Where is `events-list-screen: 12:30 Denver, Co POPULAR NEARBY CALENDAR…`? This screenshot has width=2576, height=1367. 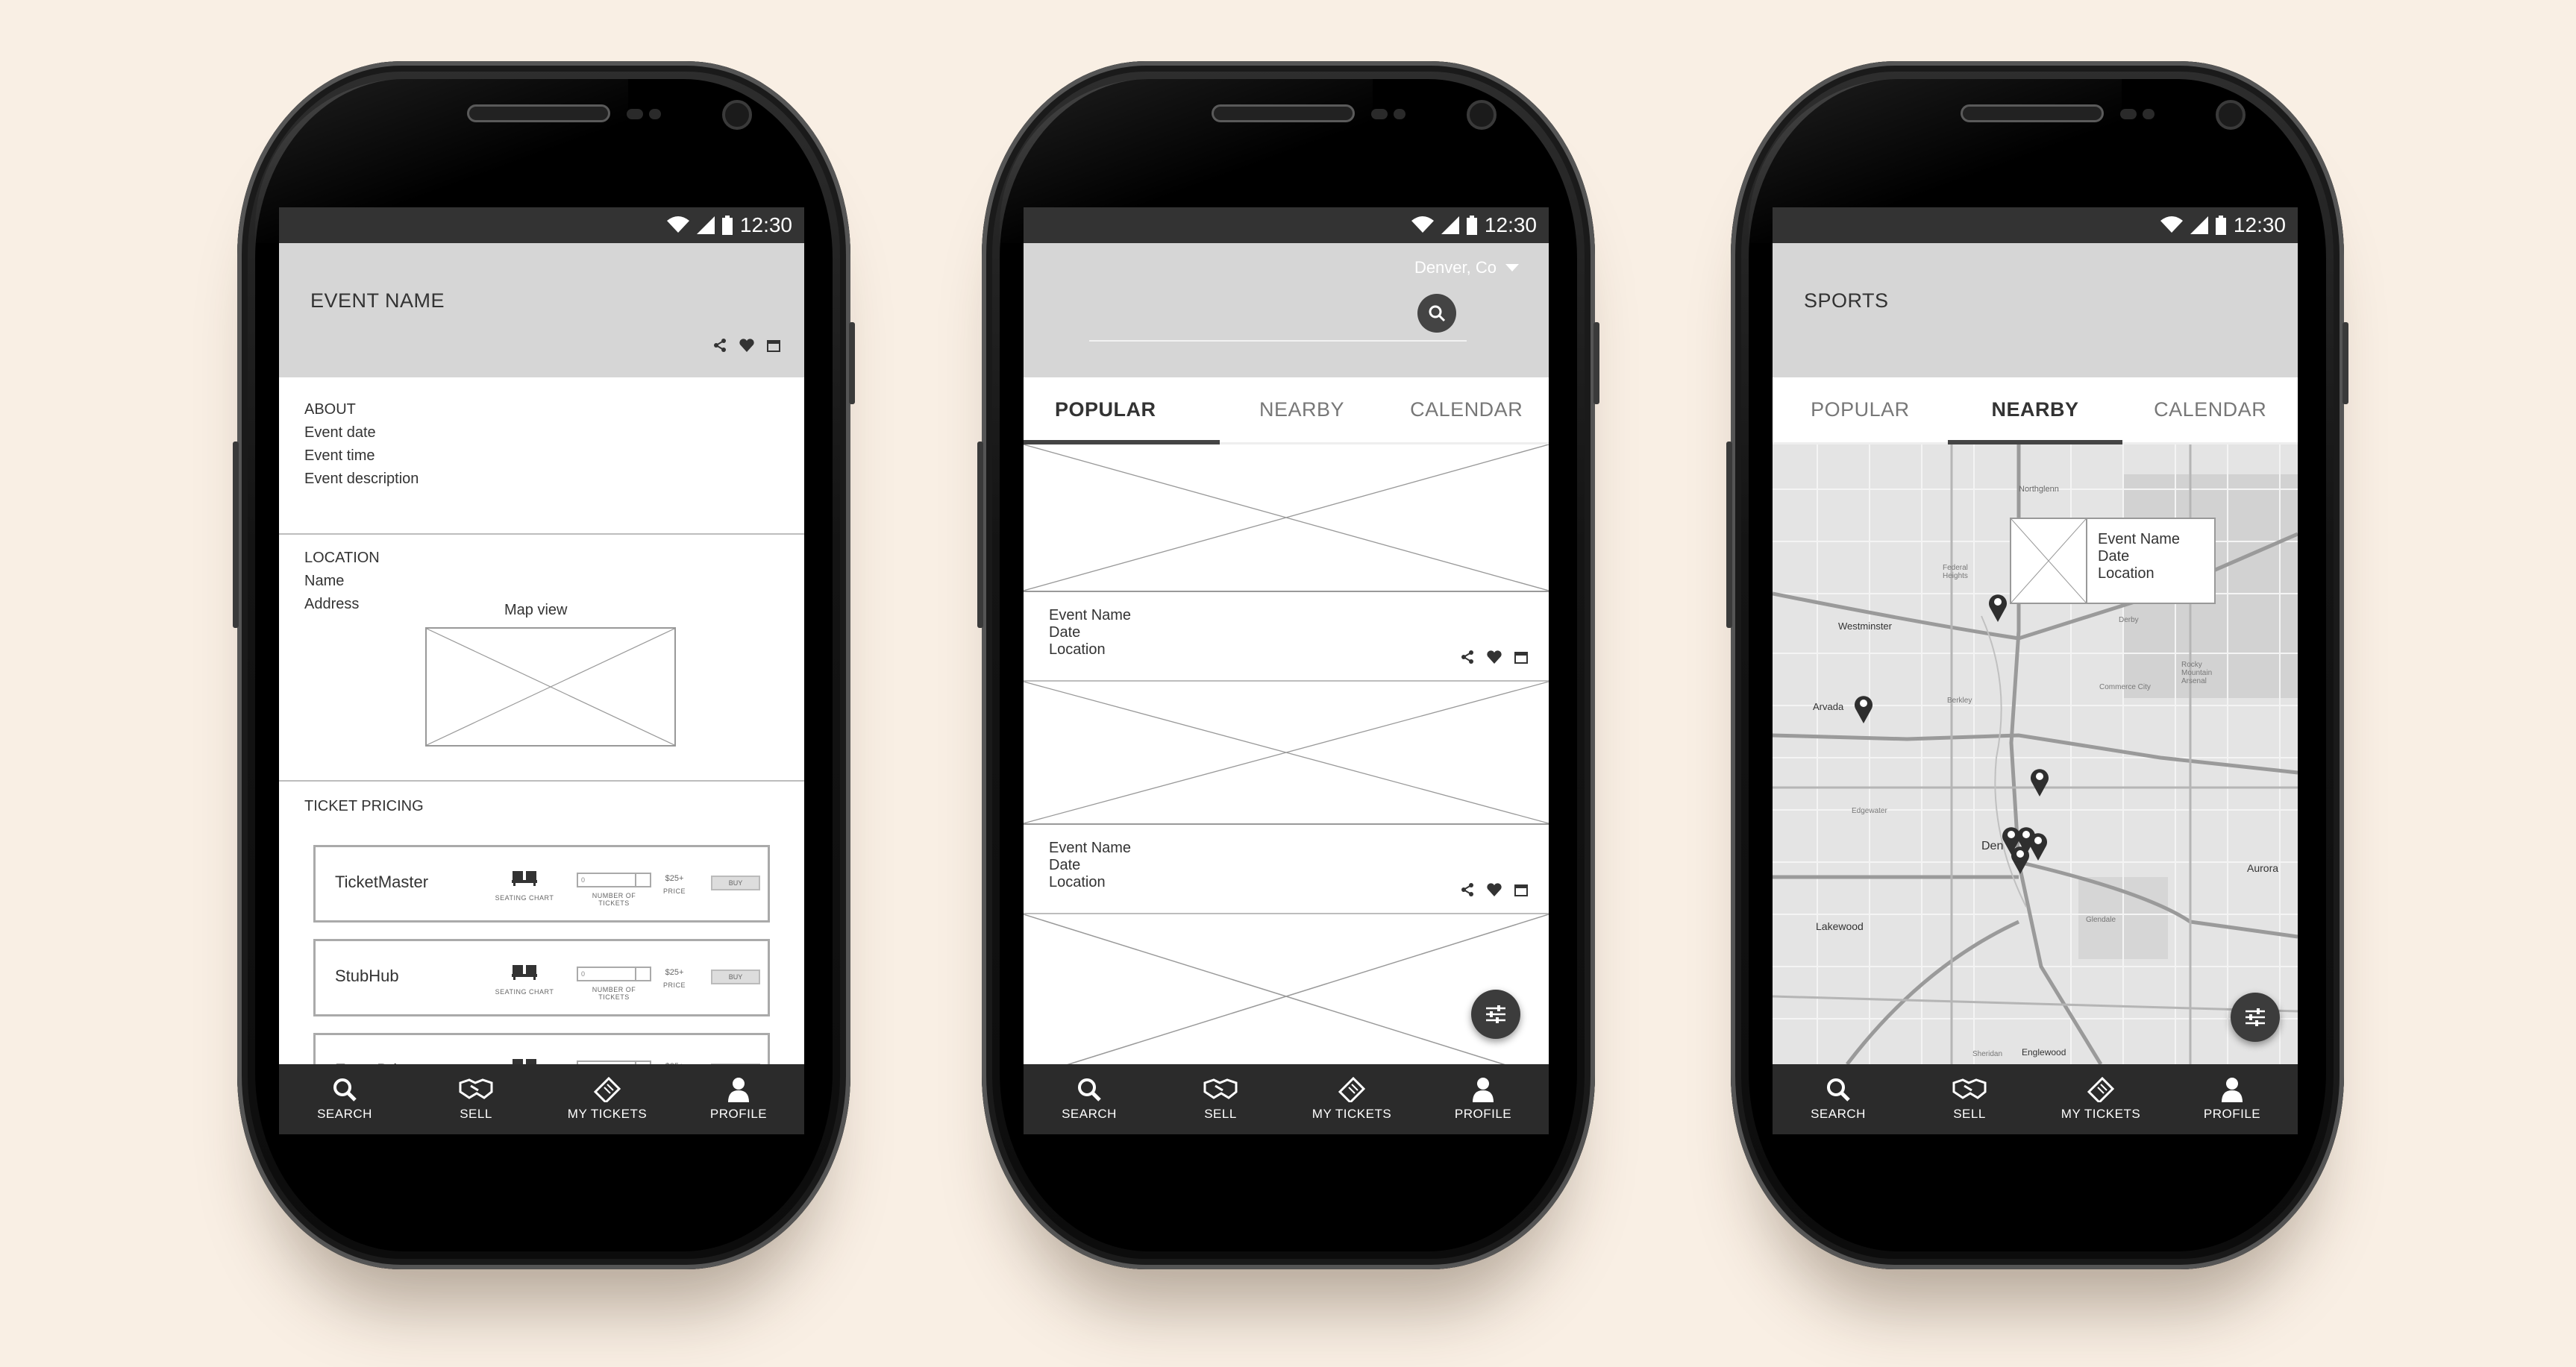 events-list-screen: 12:30 Denver, Co POPULAR NEARBY CALENDAR… is located at coordinates (1286, 670).